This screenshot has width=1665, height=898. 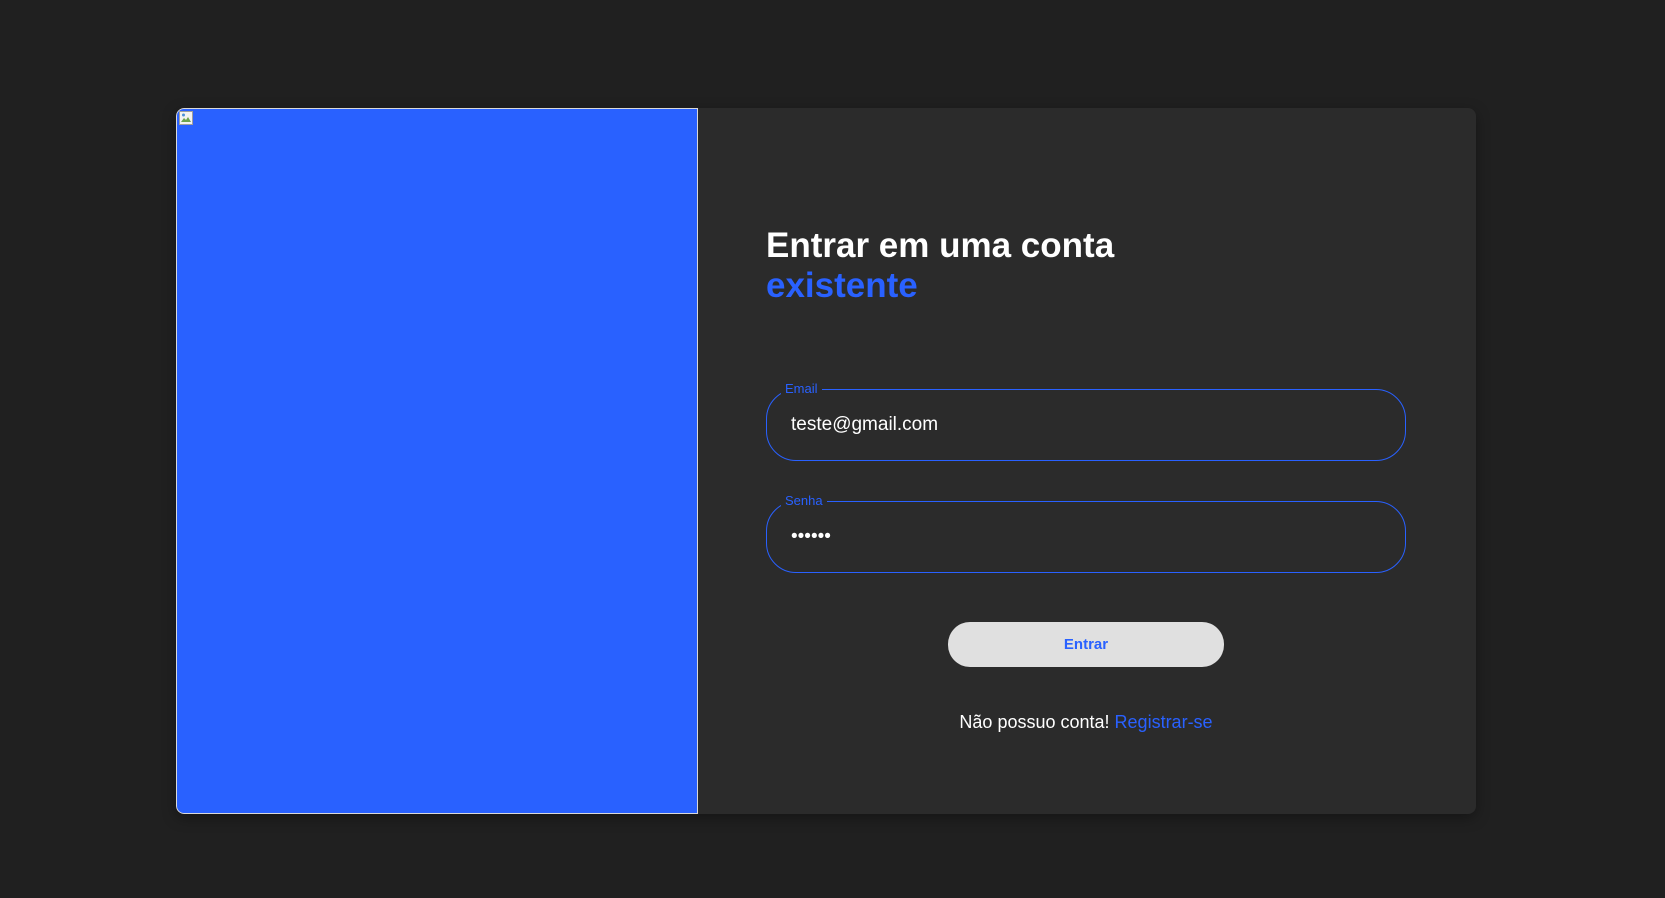 What do you see at coordinates (1086, 644) in the screenshot?
I see `login-button: Entrar` at bounding box center [1086, 644].